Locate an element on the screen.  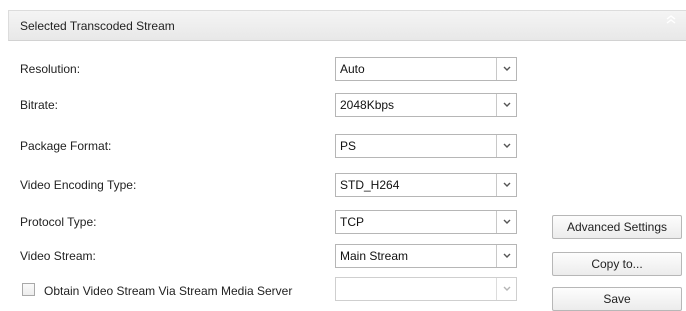
advanced-settings-button: Advanced Settings is located at coordinates (617, 227).